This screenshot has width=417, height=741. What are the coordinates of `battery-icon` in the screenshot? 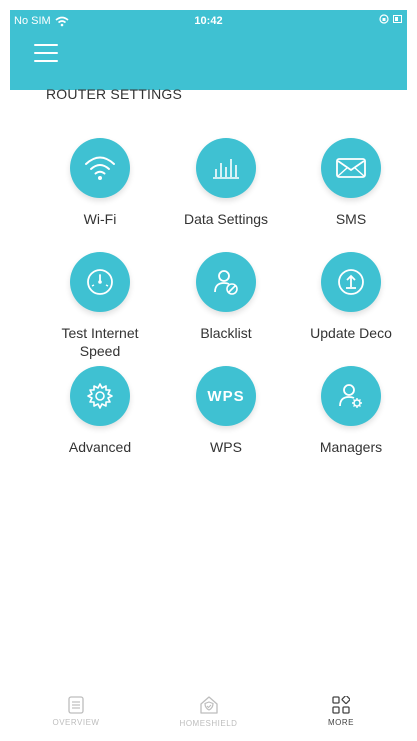 It's located at (397, 19).